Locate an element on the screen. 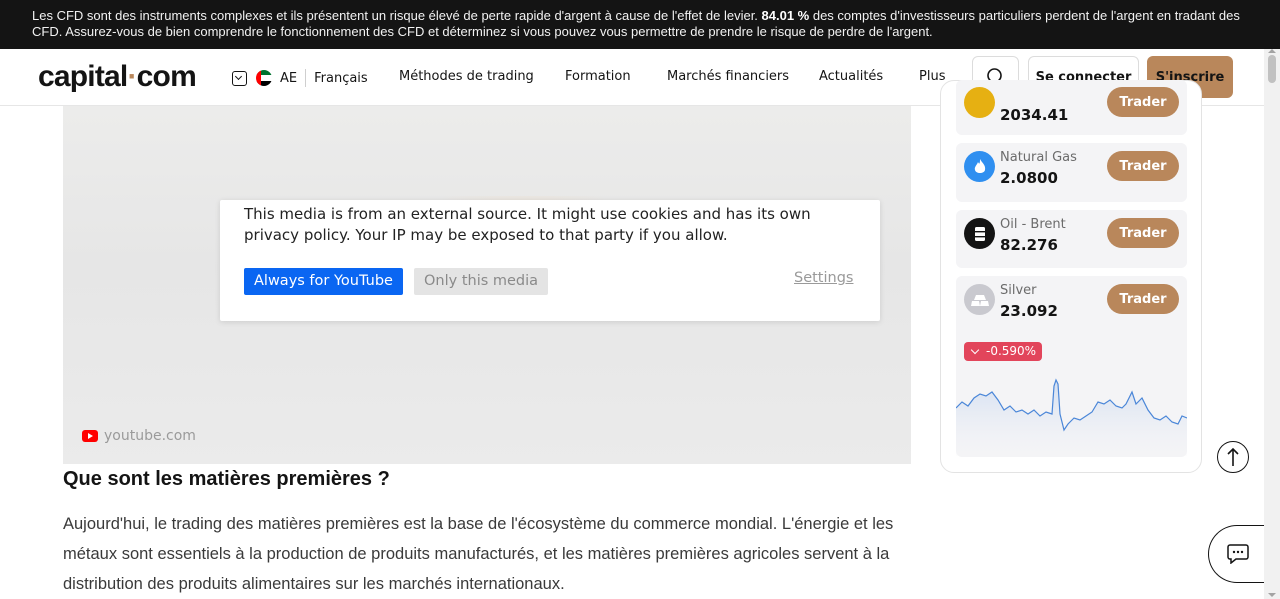 This screenshot has height=599, width=1280. price-change-badge: -0.590% is located at coordinates (1003, 351).